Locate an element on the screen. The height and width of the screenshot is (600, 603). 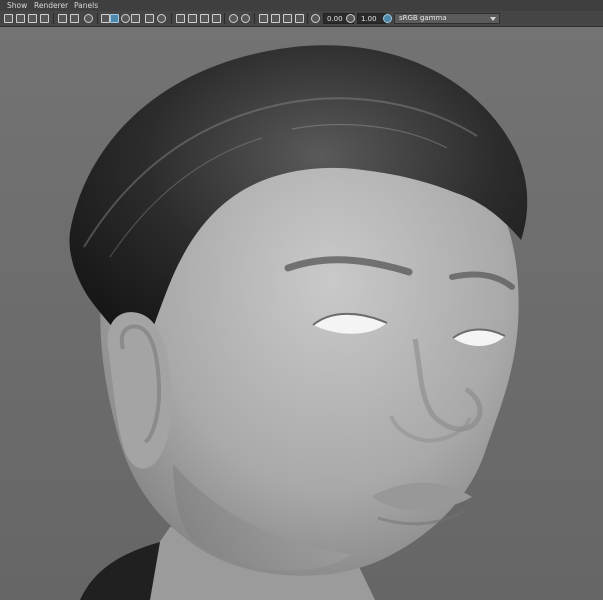
smooth-icon is located at coordinates (192, 18).